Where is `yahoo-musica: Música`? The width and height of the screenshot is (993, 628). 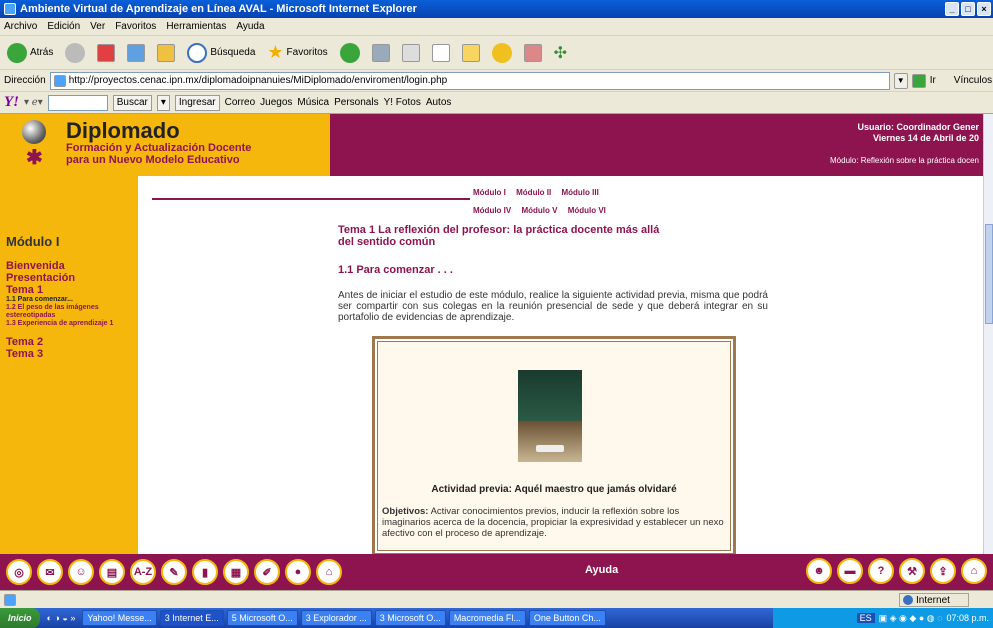
yahoo-musica: Música is located at coordinates (313, 102).